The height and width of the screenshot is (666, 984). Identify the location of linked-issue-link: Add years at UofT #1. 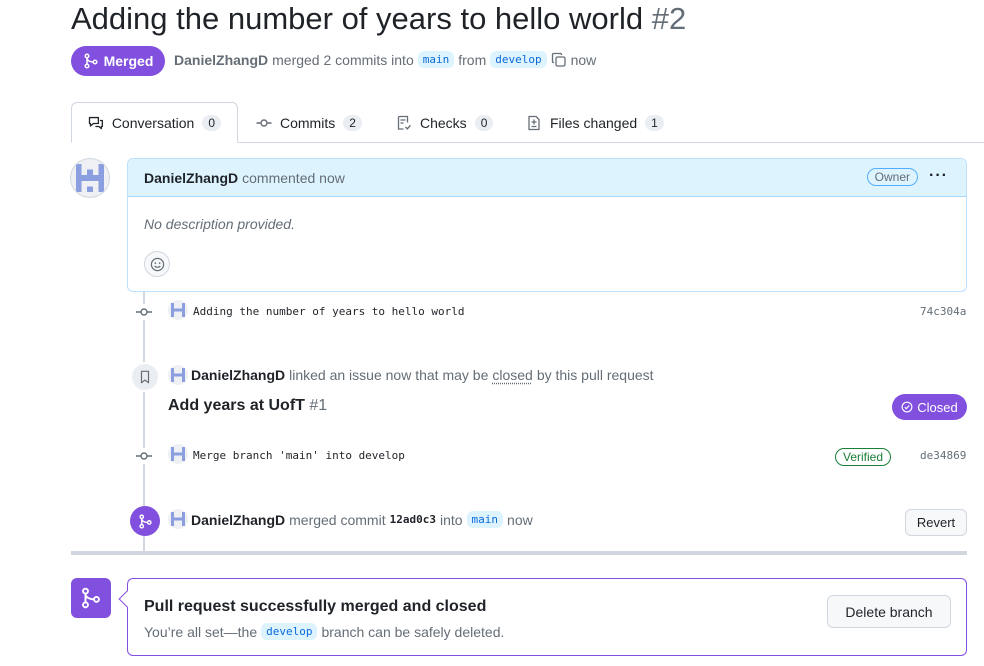
(247, 406).